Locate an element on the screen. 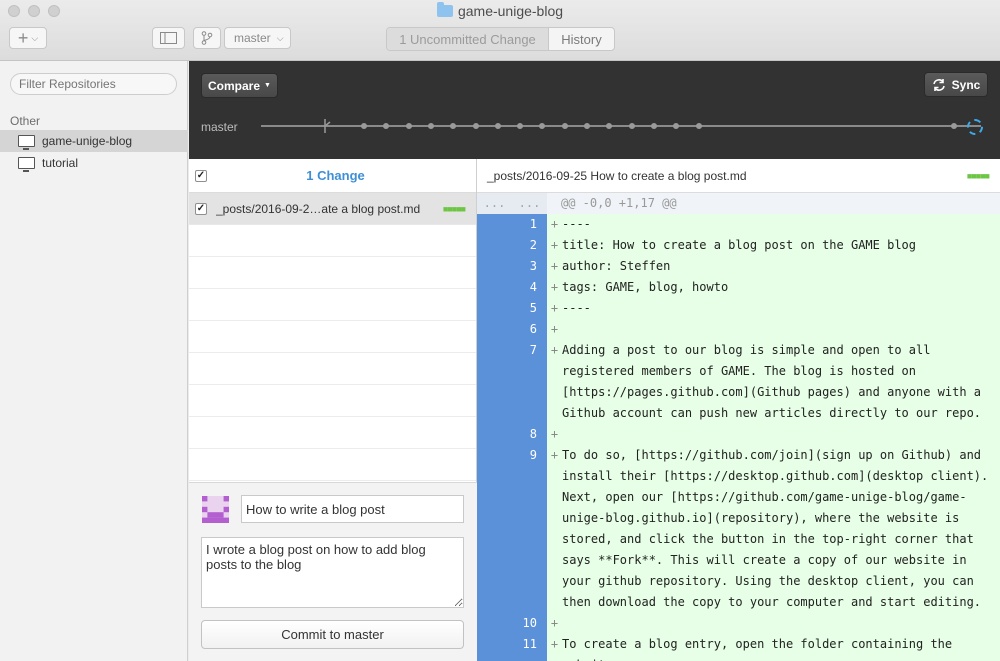  branch-selector: master ⌵ is located at coordinates (257, 38).